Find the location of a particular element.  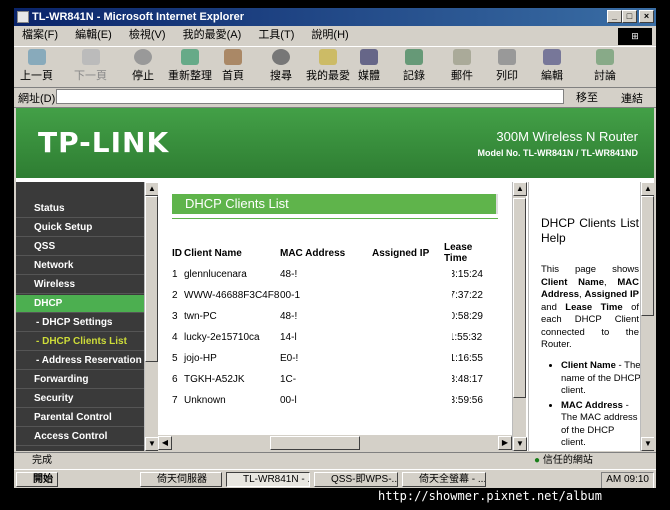

content-hscrollbar: ◀ ▶ is located at coordinates (335, 443).